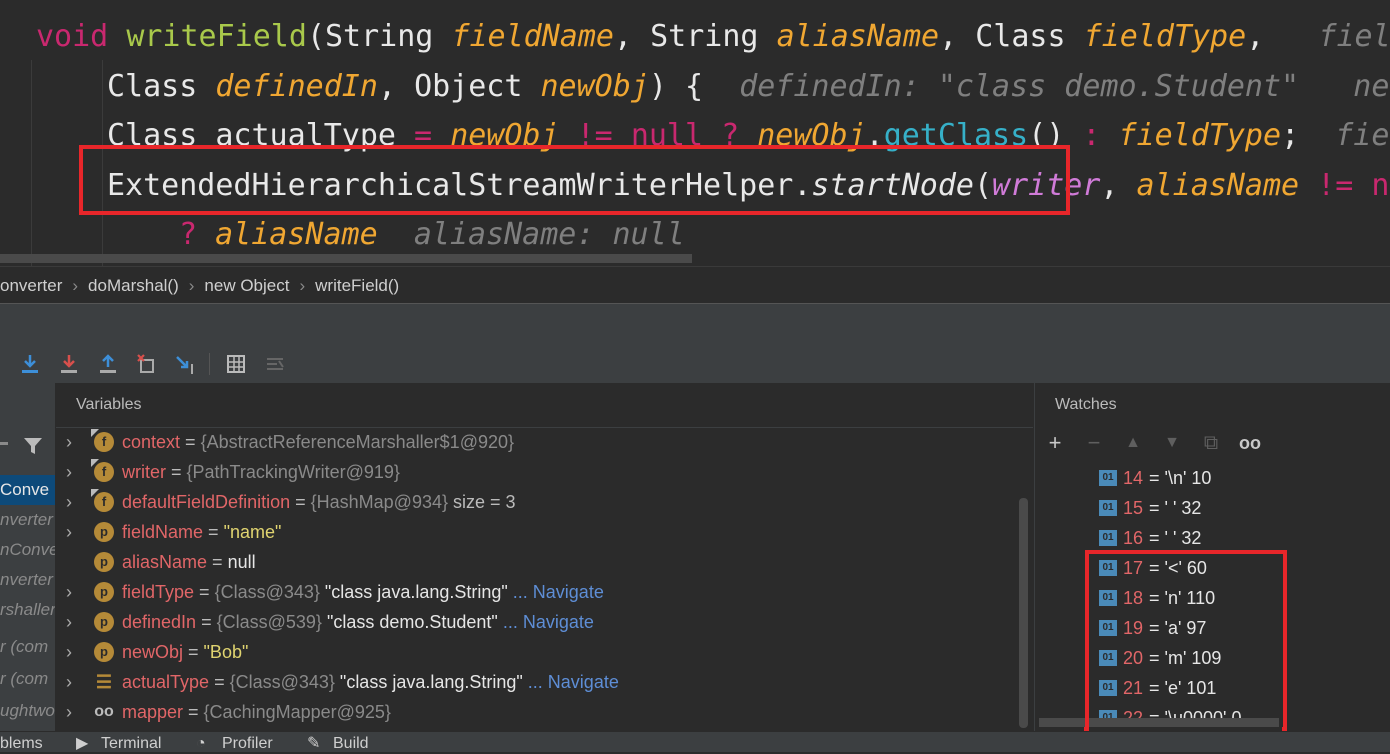 This screenshot has height=754, width=1390. What do you see at coordinates (1354, 36) in the screenshot?
I see `inline-hint: fiela` at bounding box center [1354, 36].